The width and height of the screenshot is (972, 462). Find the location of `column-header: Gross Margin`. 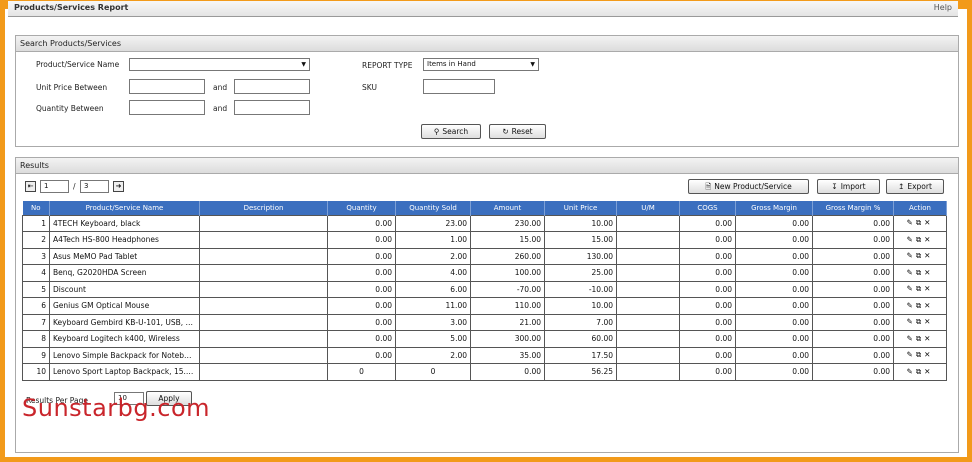

column-header: Gross Margin is located at coordinates (774, 208).